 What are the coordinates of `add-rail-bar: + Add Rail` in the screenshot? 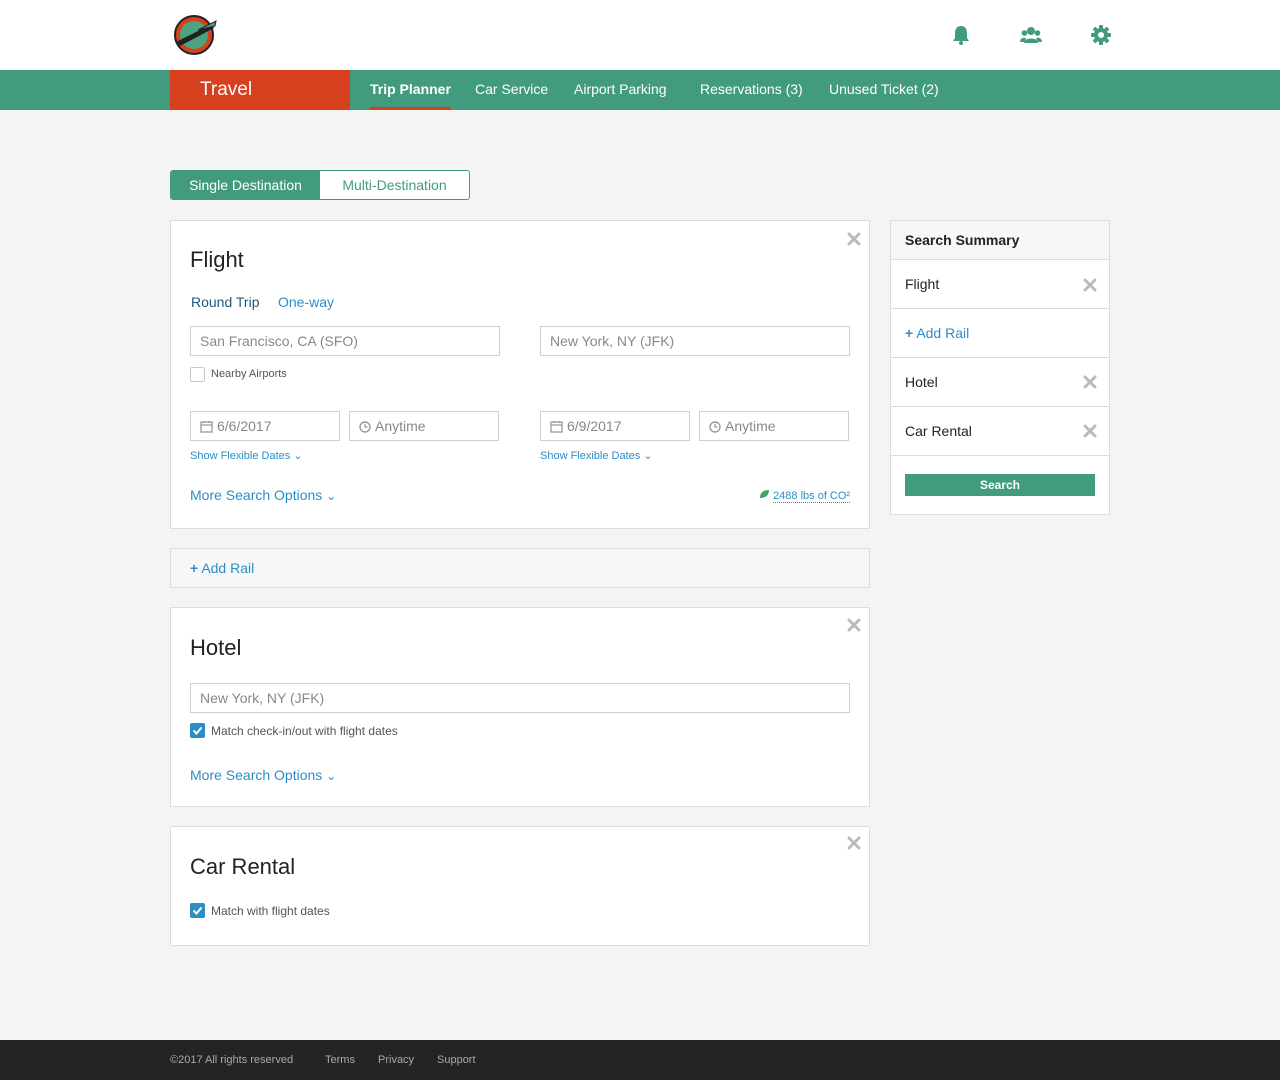 It's located at (520, 568).